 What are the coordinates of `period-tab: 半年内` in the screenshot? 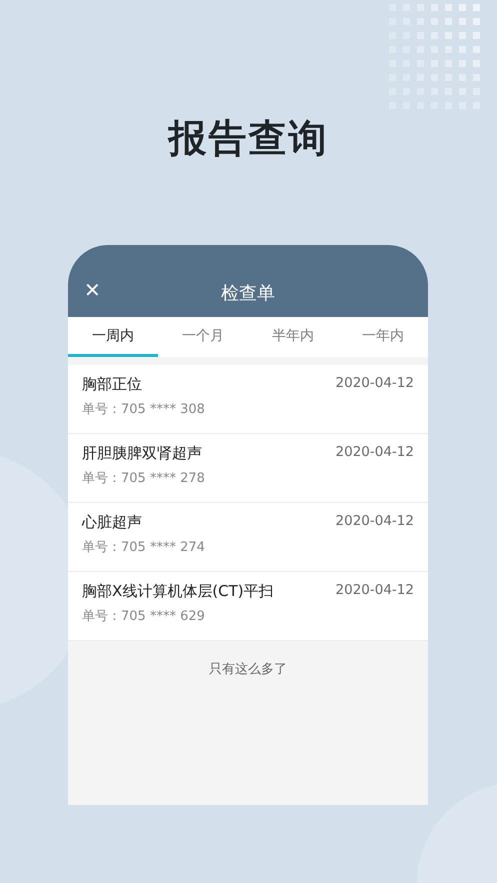 It's located at (293, 337).